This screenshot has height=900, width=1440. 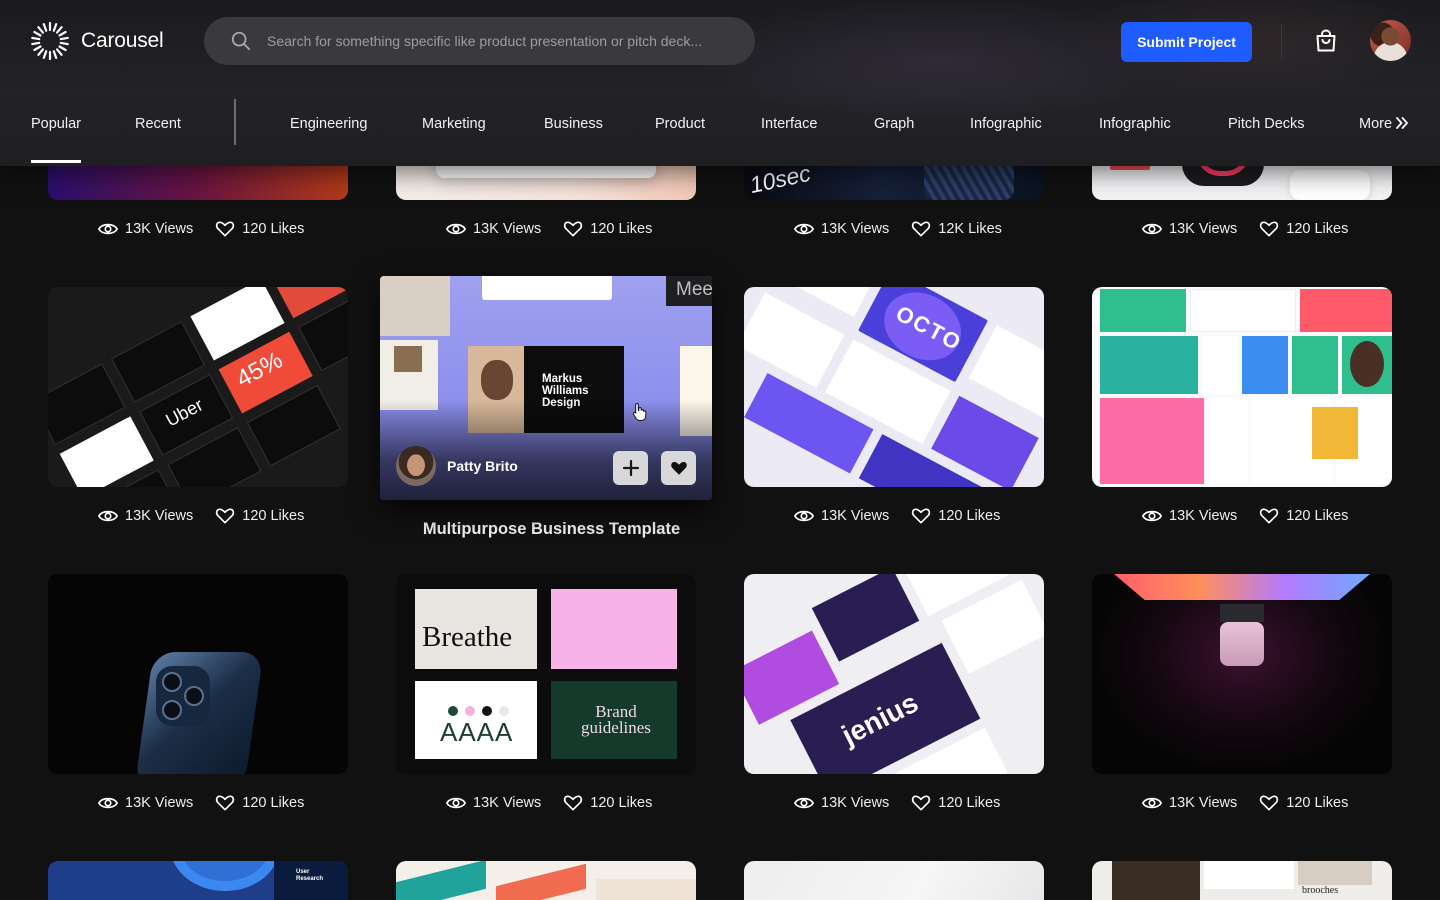 I want to click on card-hover-overlay, so click(x=546, y=450).